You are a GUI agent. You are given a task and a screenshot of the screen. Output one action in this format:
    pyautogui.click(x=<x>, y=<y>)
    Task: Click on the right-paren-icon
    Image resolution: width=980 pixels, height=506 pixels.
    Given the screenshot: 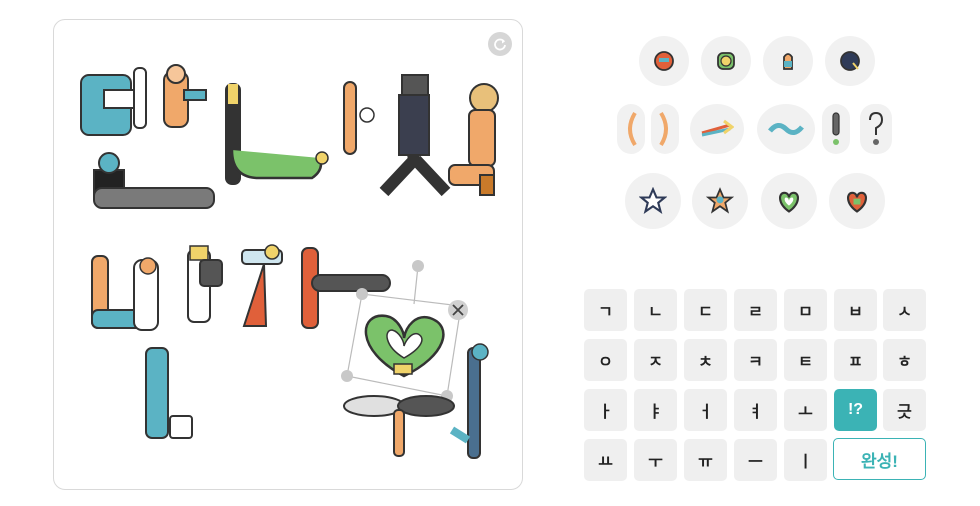 What is the action you would take?
    pyautogui.click(x=665, y=129)
    